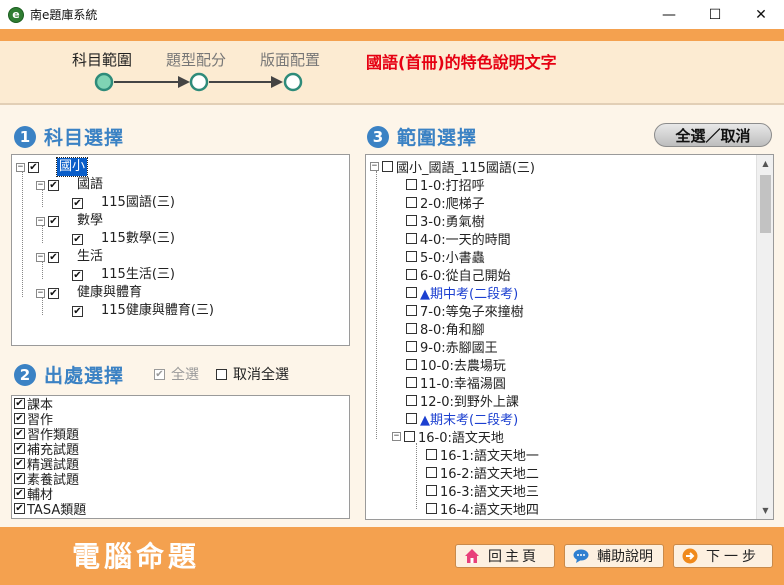 The width and height of the screenshot is (784, 585). Describe the element at coordinates (765, 163) in the screenshot. I see `scroll-up-icon: ▲` at that location.